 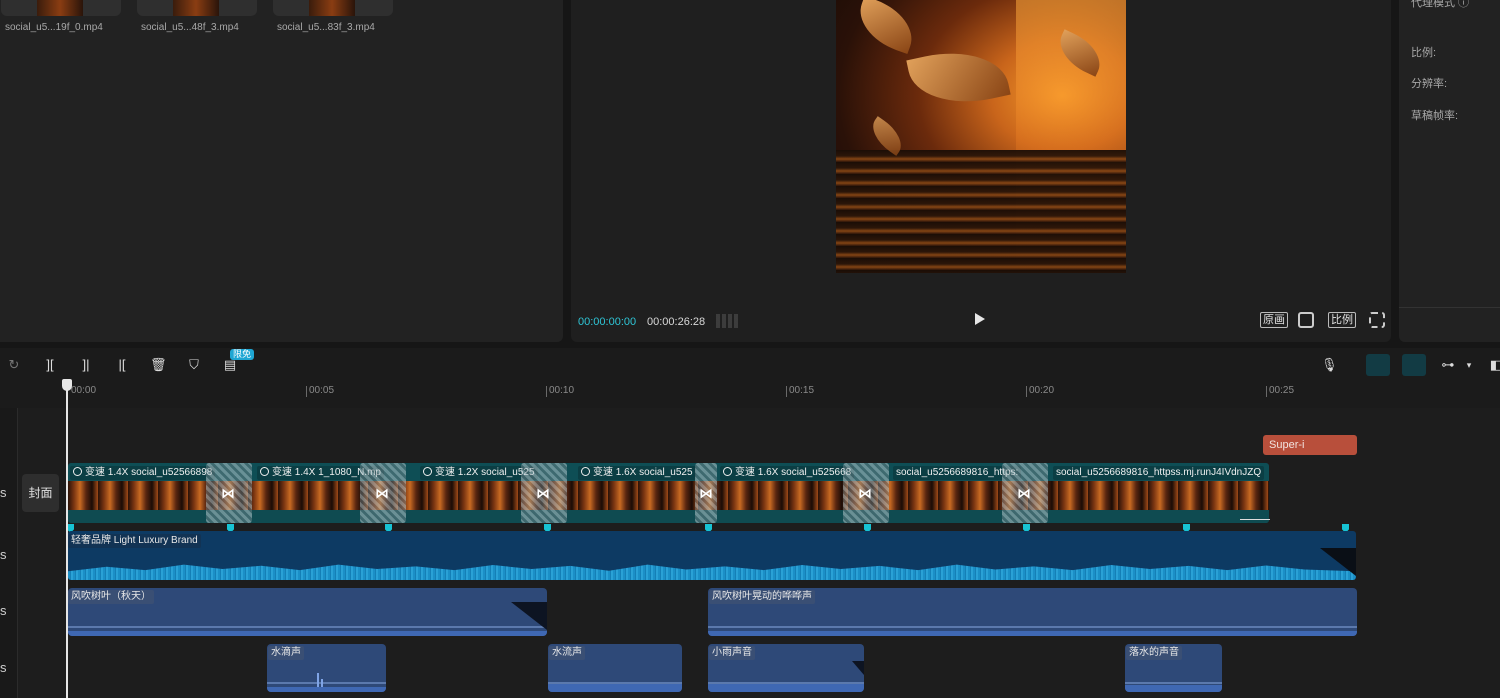 I want to click on sfx-label: 风吹树叶（秋天）, so click(x=111, y=597).